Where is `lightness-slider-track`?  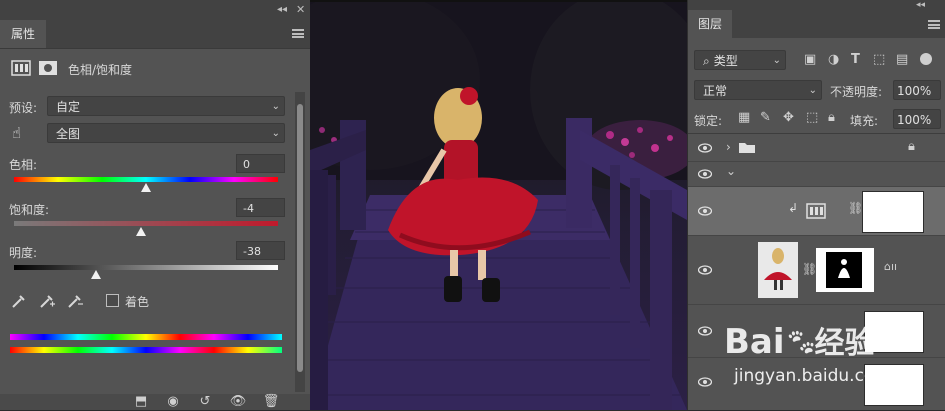
lightness-slider-track is located at coordinates (146, 267).